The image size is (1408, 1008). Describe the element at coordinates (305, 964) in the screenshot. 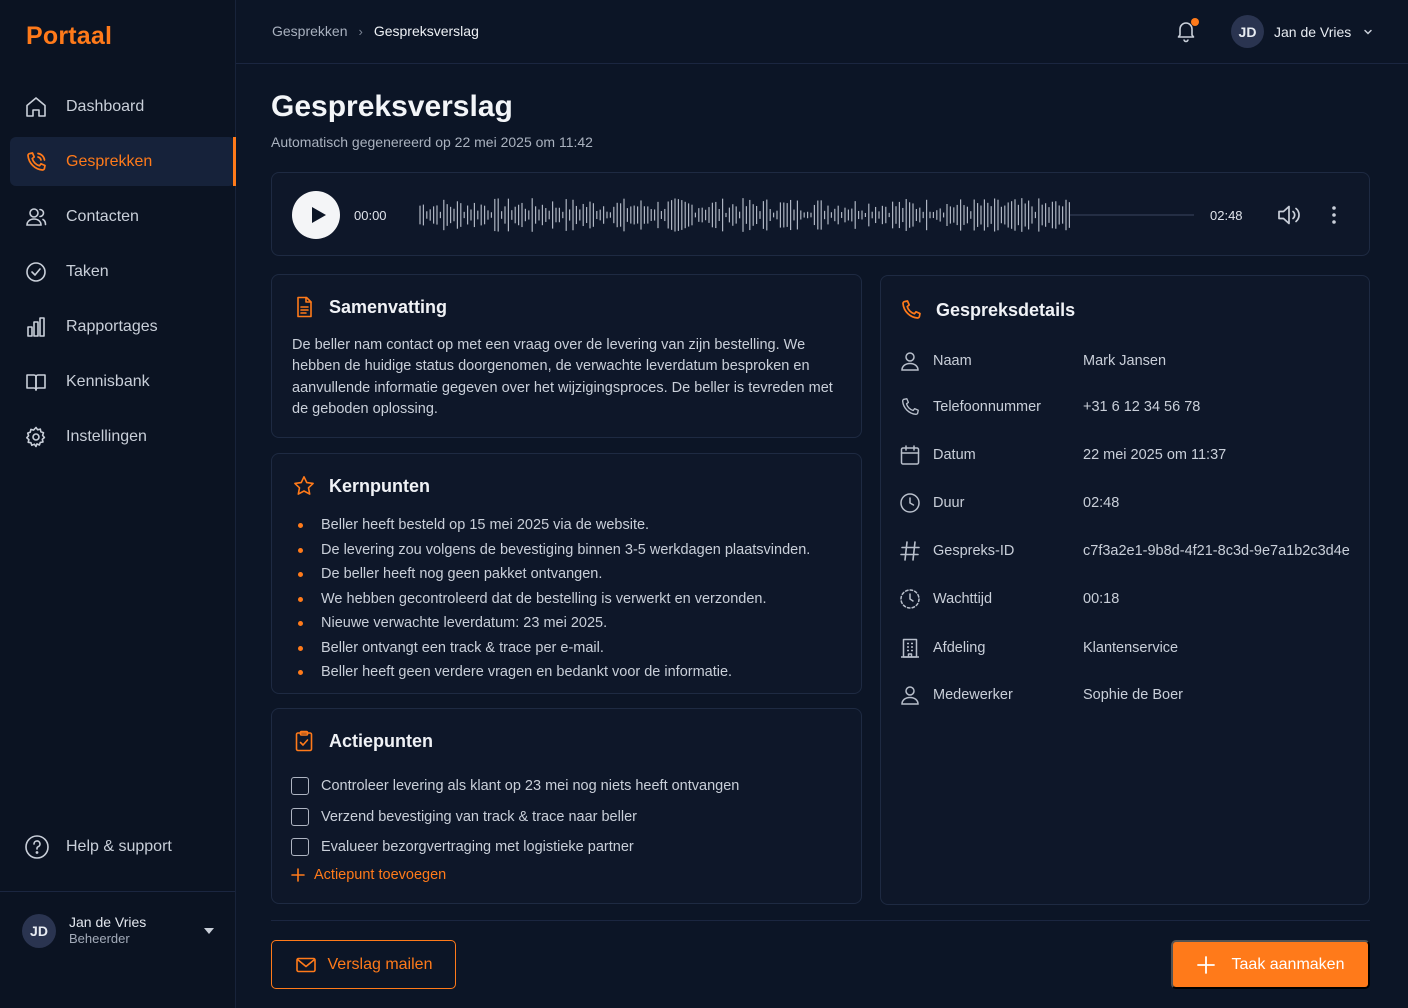

I see `mail-icon` at that location.